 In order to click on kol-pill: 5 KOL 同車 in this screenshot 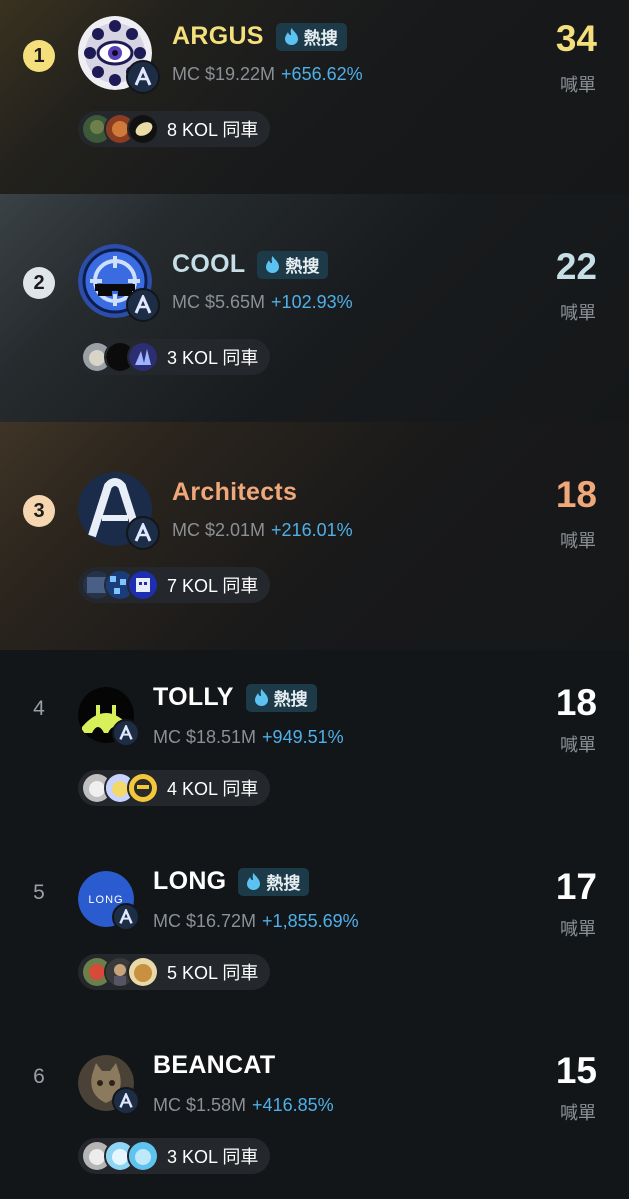, I will do `click(174, 972)`.